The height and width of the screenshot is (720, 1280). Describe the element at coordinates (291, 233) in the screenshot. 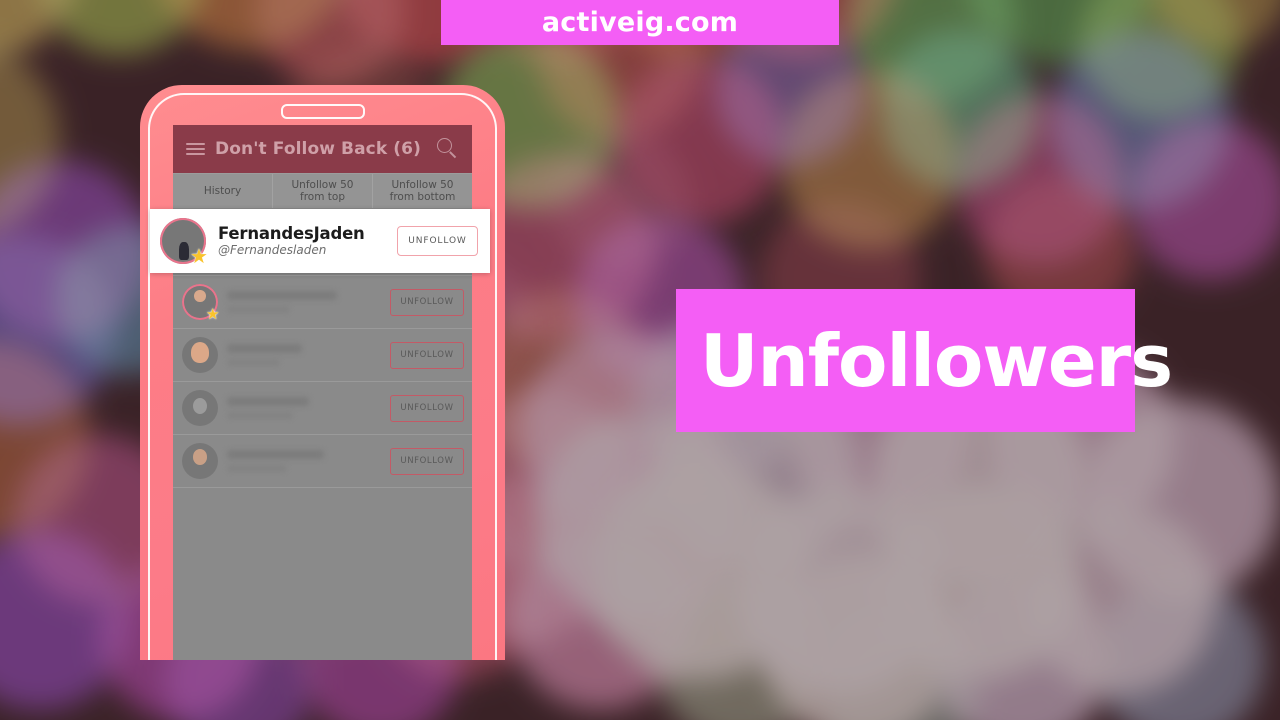

I see `highlighted-user-name: FernandesJaden` at that location.